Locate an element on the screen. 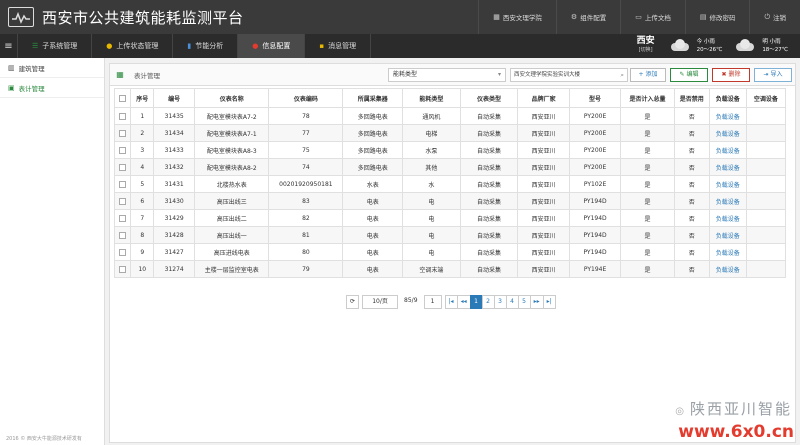  weather-today: 今 小雨 20～26℃ is located at coordinates (695, 46).